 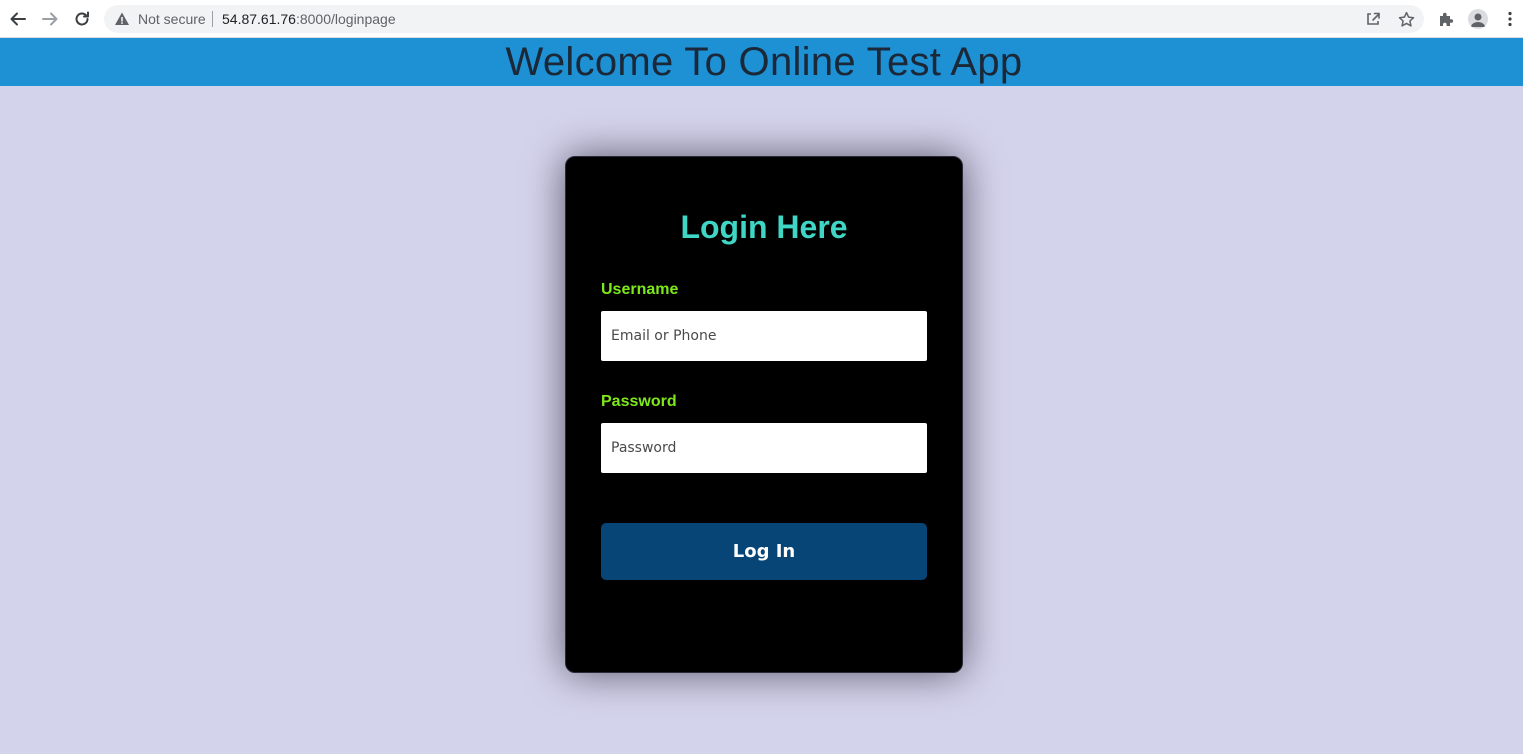 What do you see at coordinates (259, 19) in the screenshot?
I see `url-host: 54.87.61.76` at bounding box center [259, 19].